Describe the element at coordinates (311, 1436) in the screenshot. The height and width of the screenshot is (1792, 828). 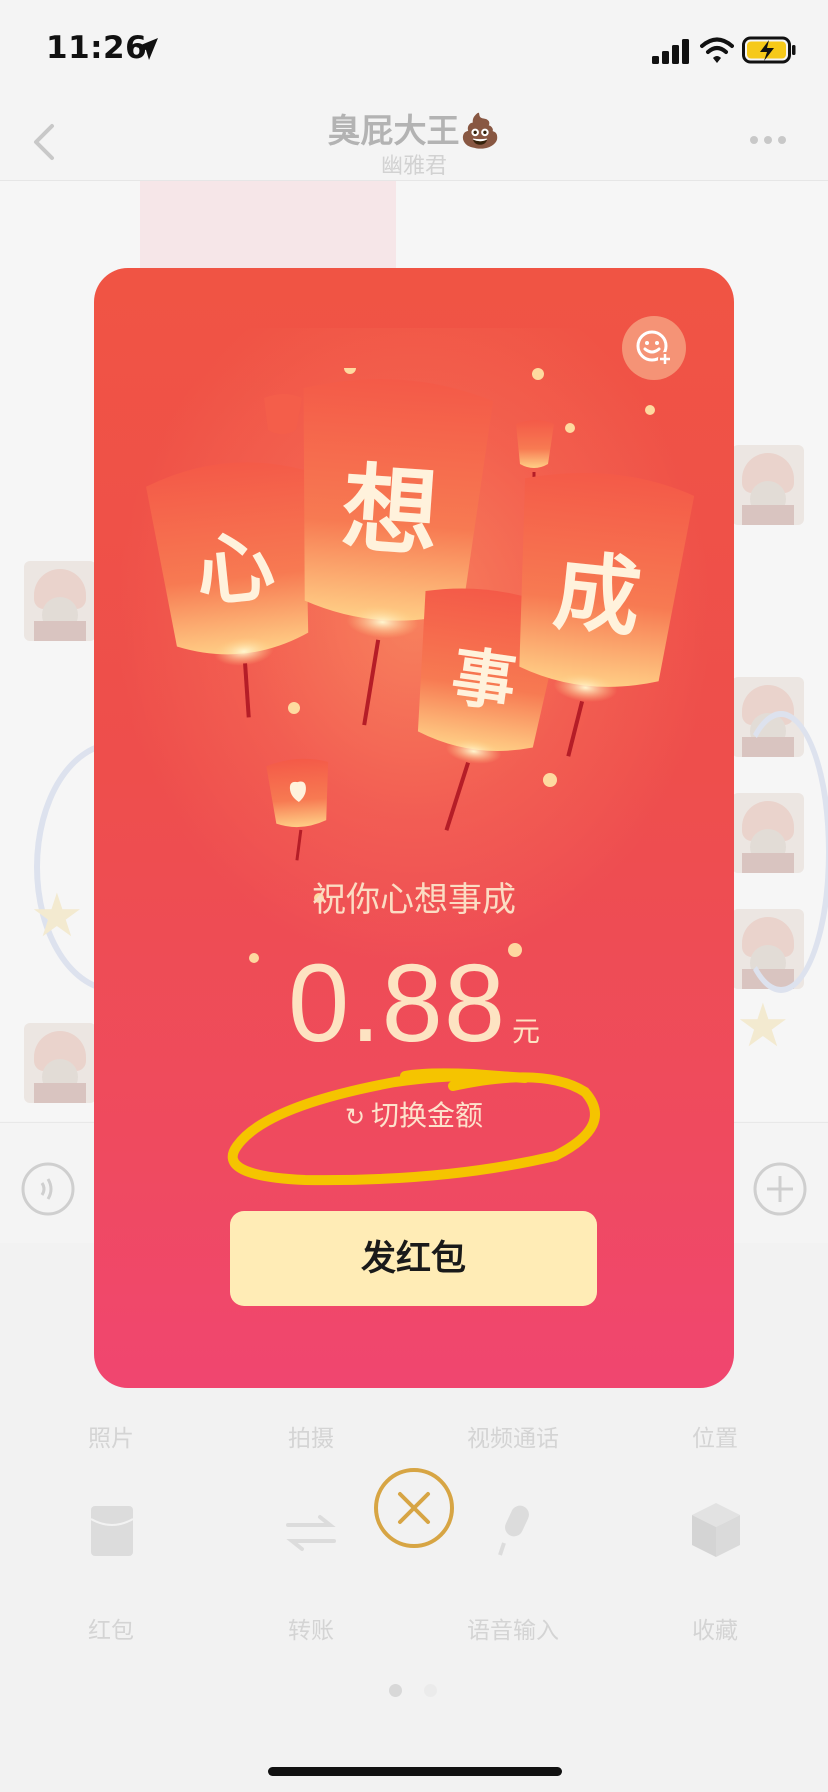
I see `panel-item-camera: 拍摄` at that location.